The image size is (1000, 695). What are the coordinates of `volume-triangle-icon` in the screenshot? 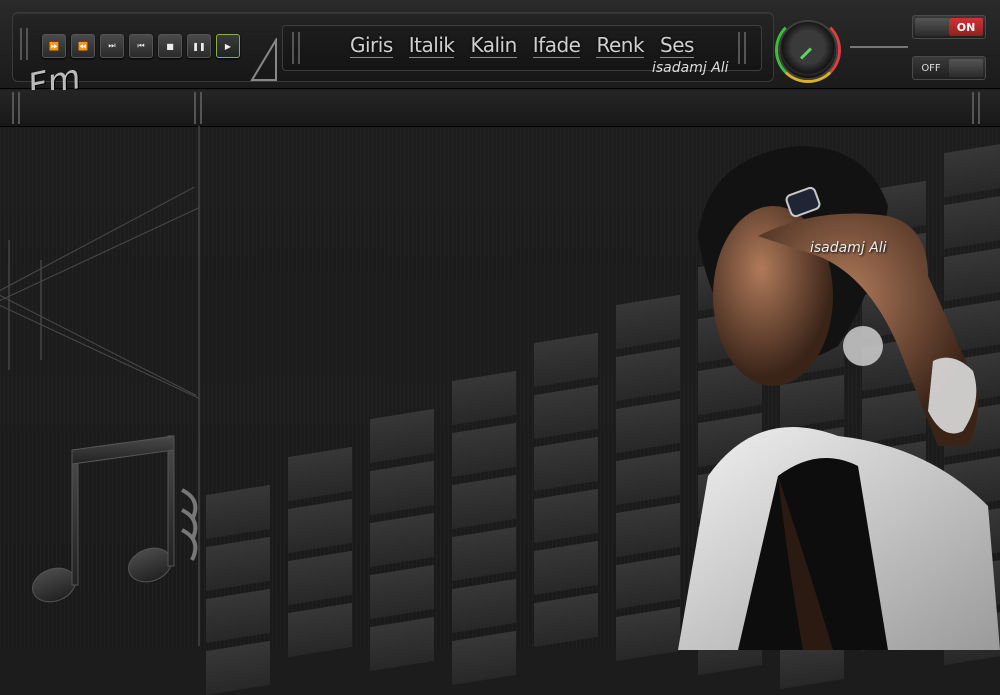 It's located at (263, 59).